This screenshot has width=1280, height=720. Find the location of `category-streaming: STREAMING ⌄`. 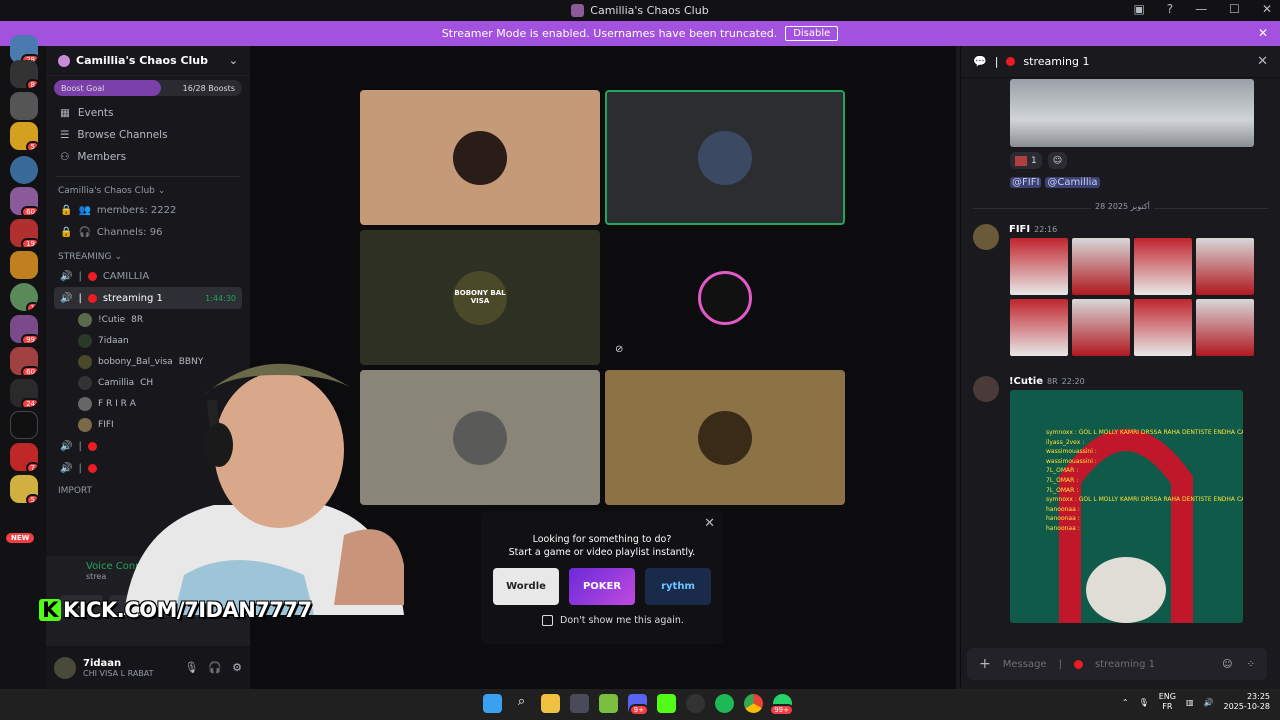

category-streaming: STREAMING ⌄ is located at coordinates (148, 257).